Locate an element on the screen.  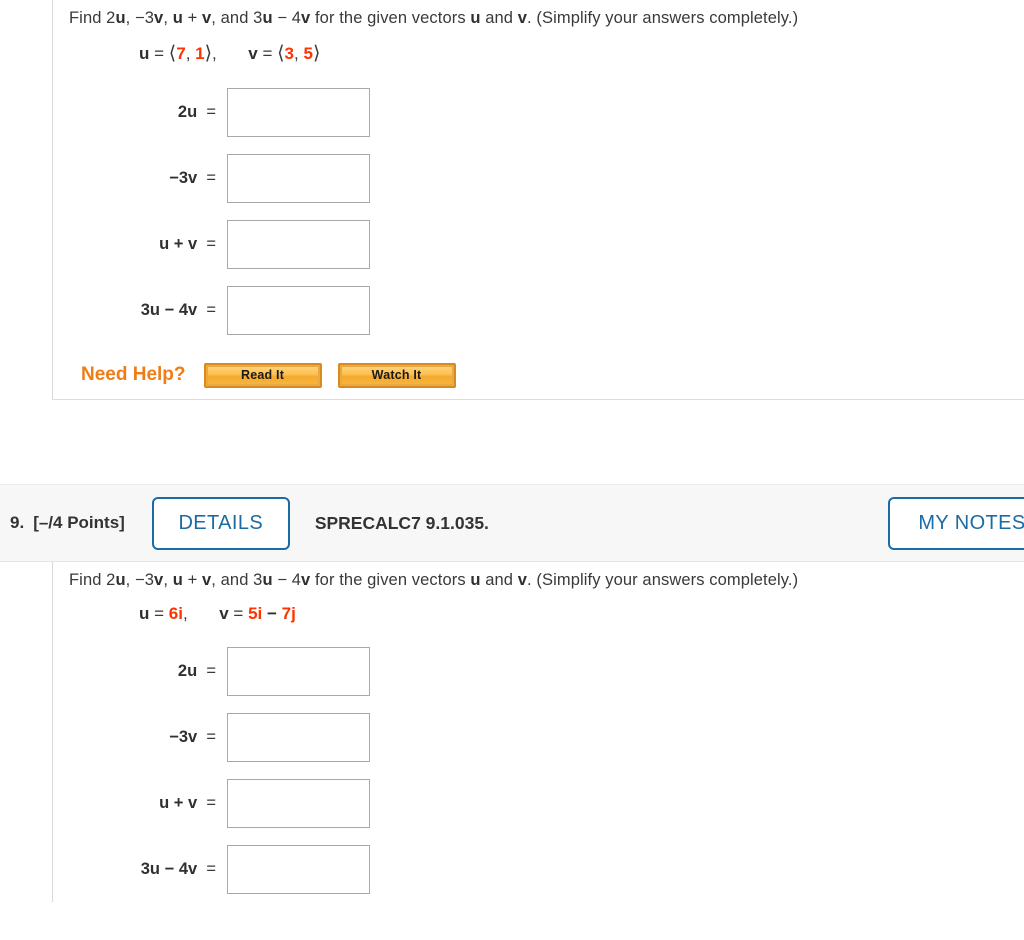
vector-u-value: 6i is located at coordinates (175, 613).